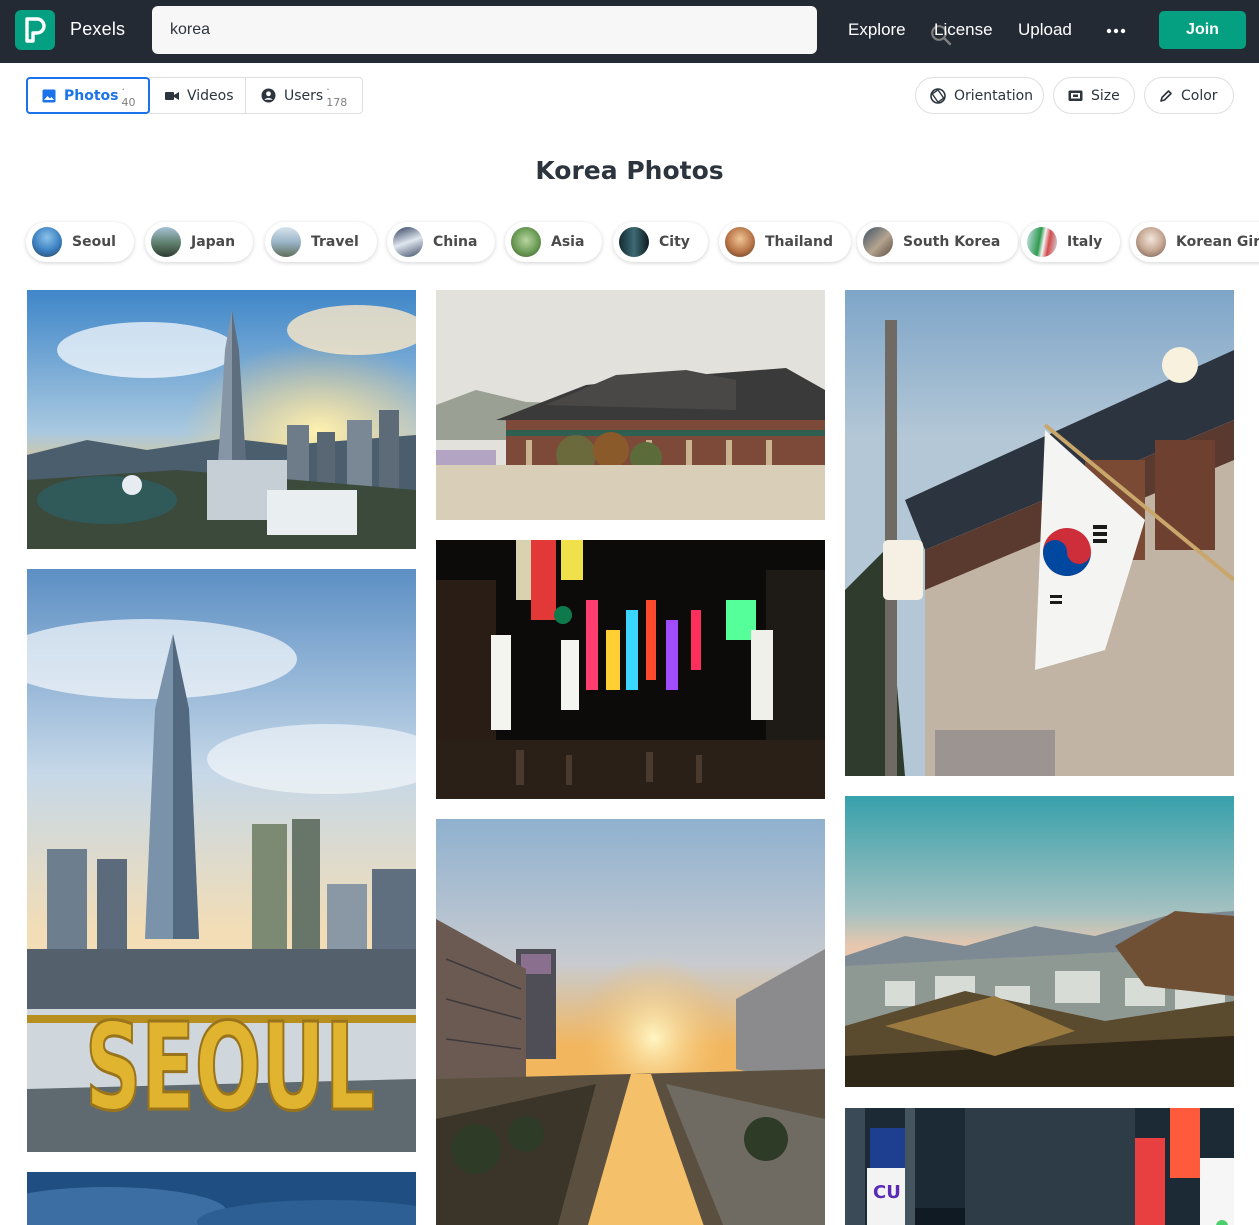  What do you see at coordinates (1045, 30) in the screenshot?
I see `upload-link: Upload` at bounding box center [1045, 30].